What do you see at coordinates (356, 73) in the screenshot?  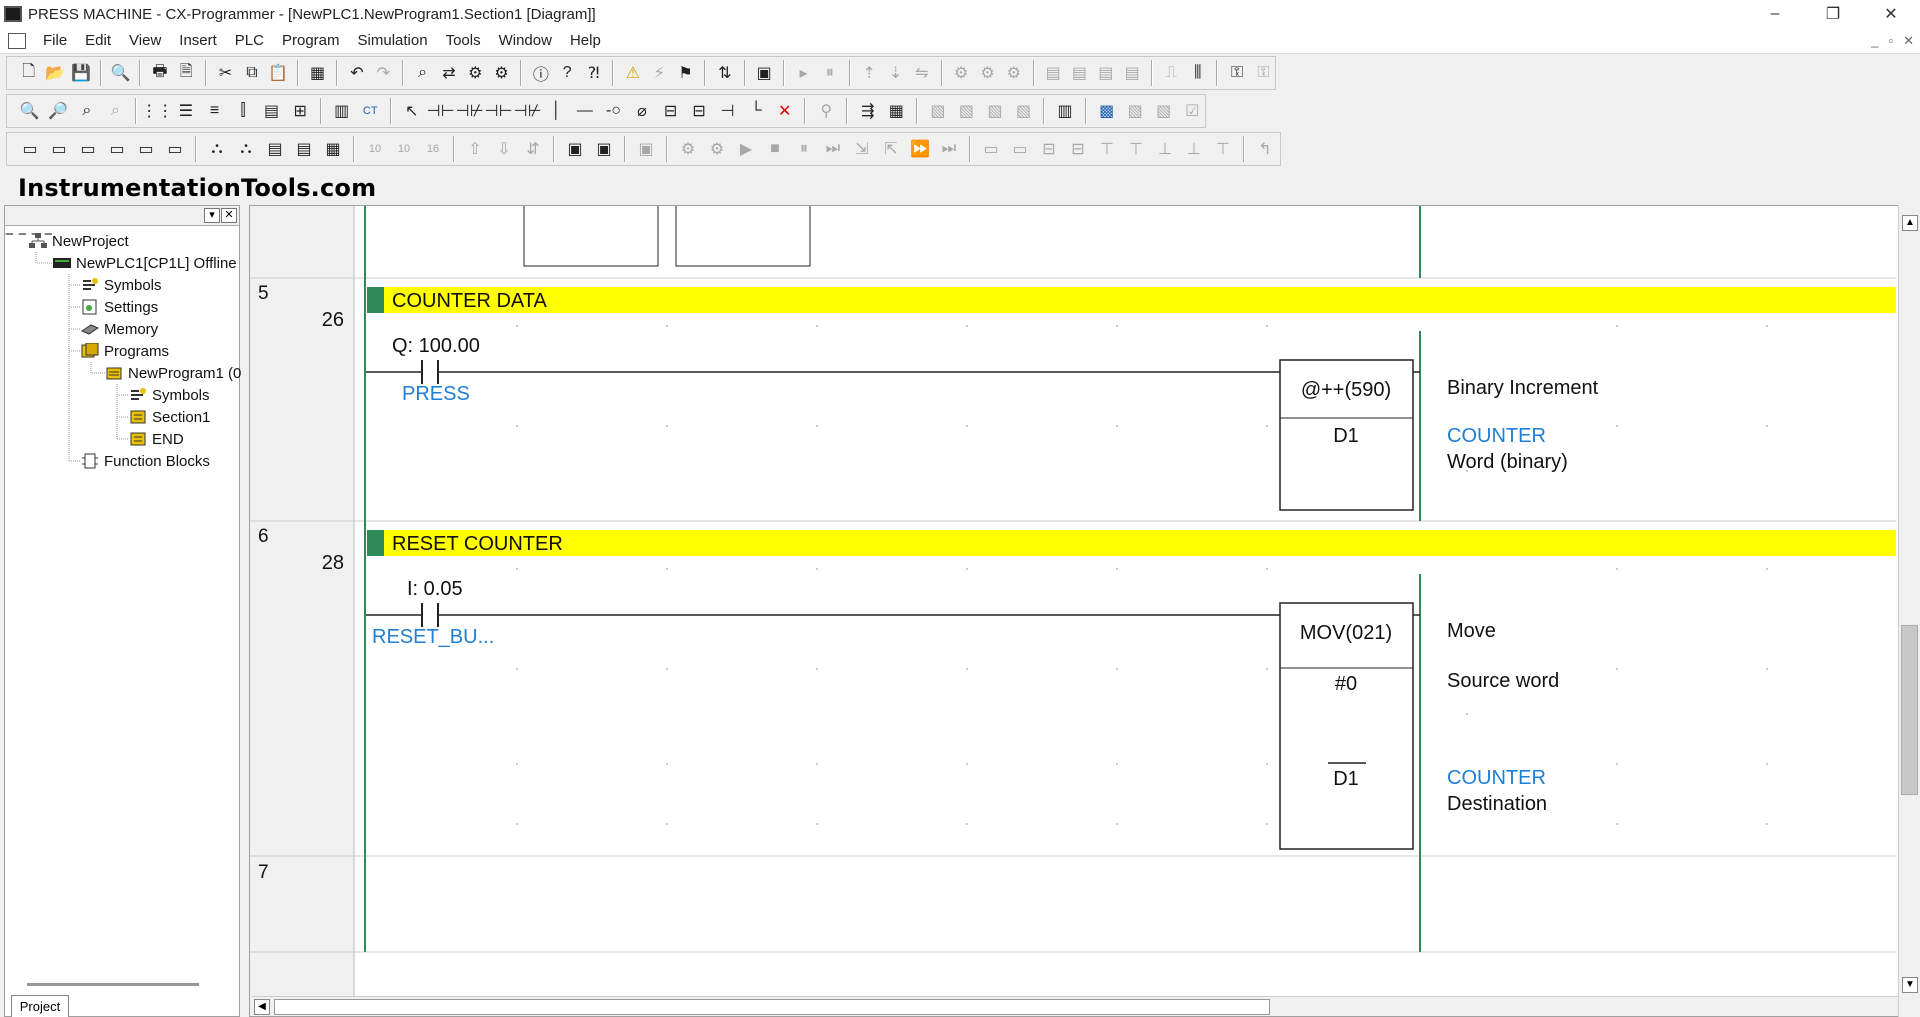 I see `undo-icon: ↶` at bounding box center [356, 73].